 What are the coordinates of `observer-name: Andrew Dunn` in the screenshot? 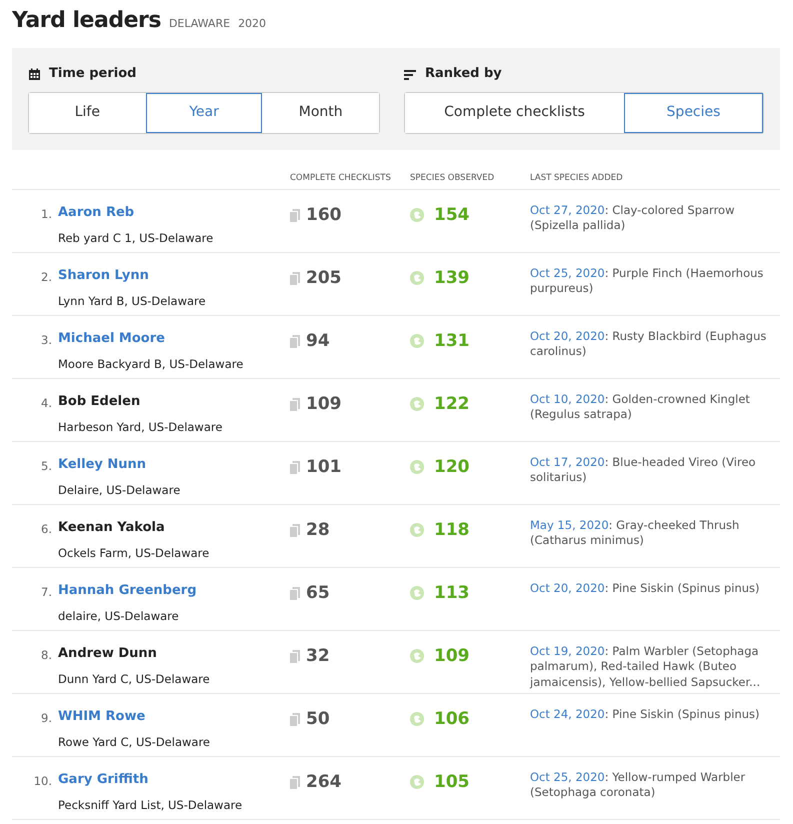 It's located at (107, 653).